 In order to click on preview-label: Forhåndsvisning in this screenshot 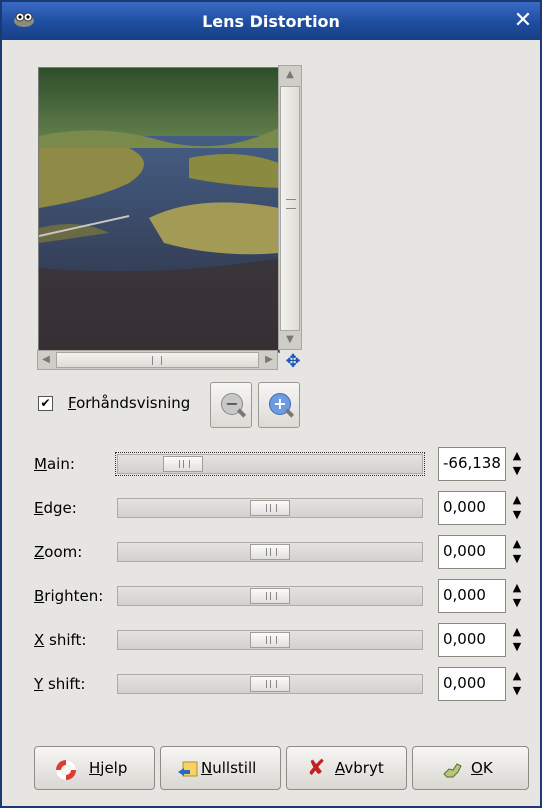, I will do `click(129, 403)`.